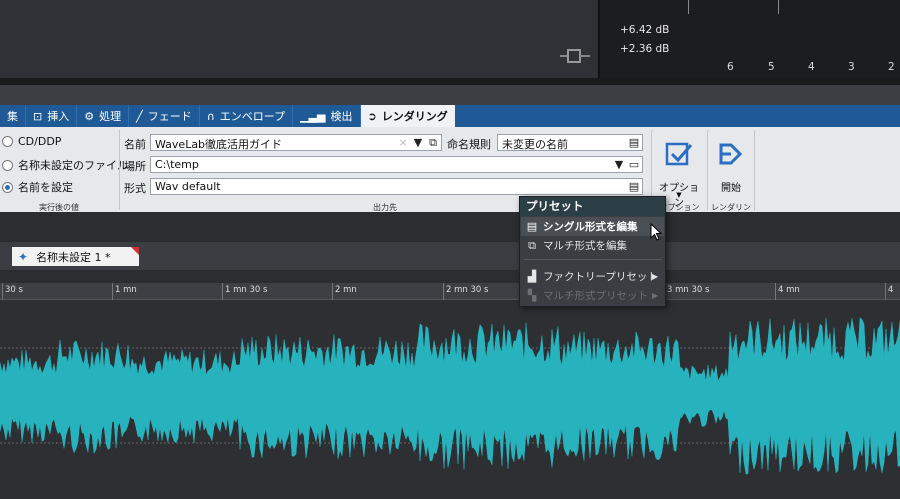 This screenshot has width=900, height=499. I want to click on multi-preset-icon: ▚, so click(532, 295).